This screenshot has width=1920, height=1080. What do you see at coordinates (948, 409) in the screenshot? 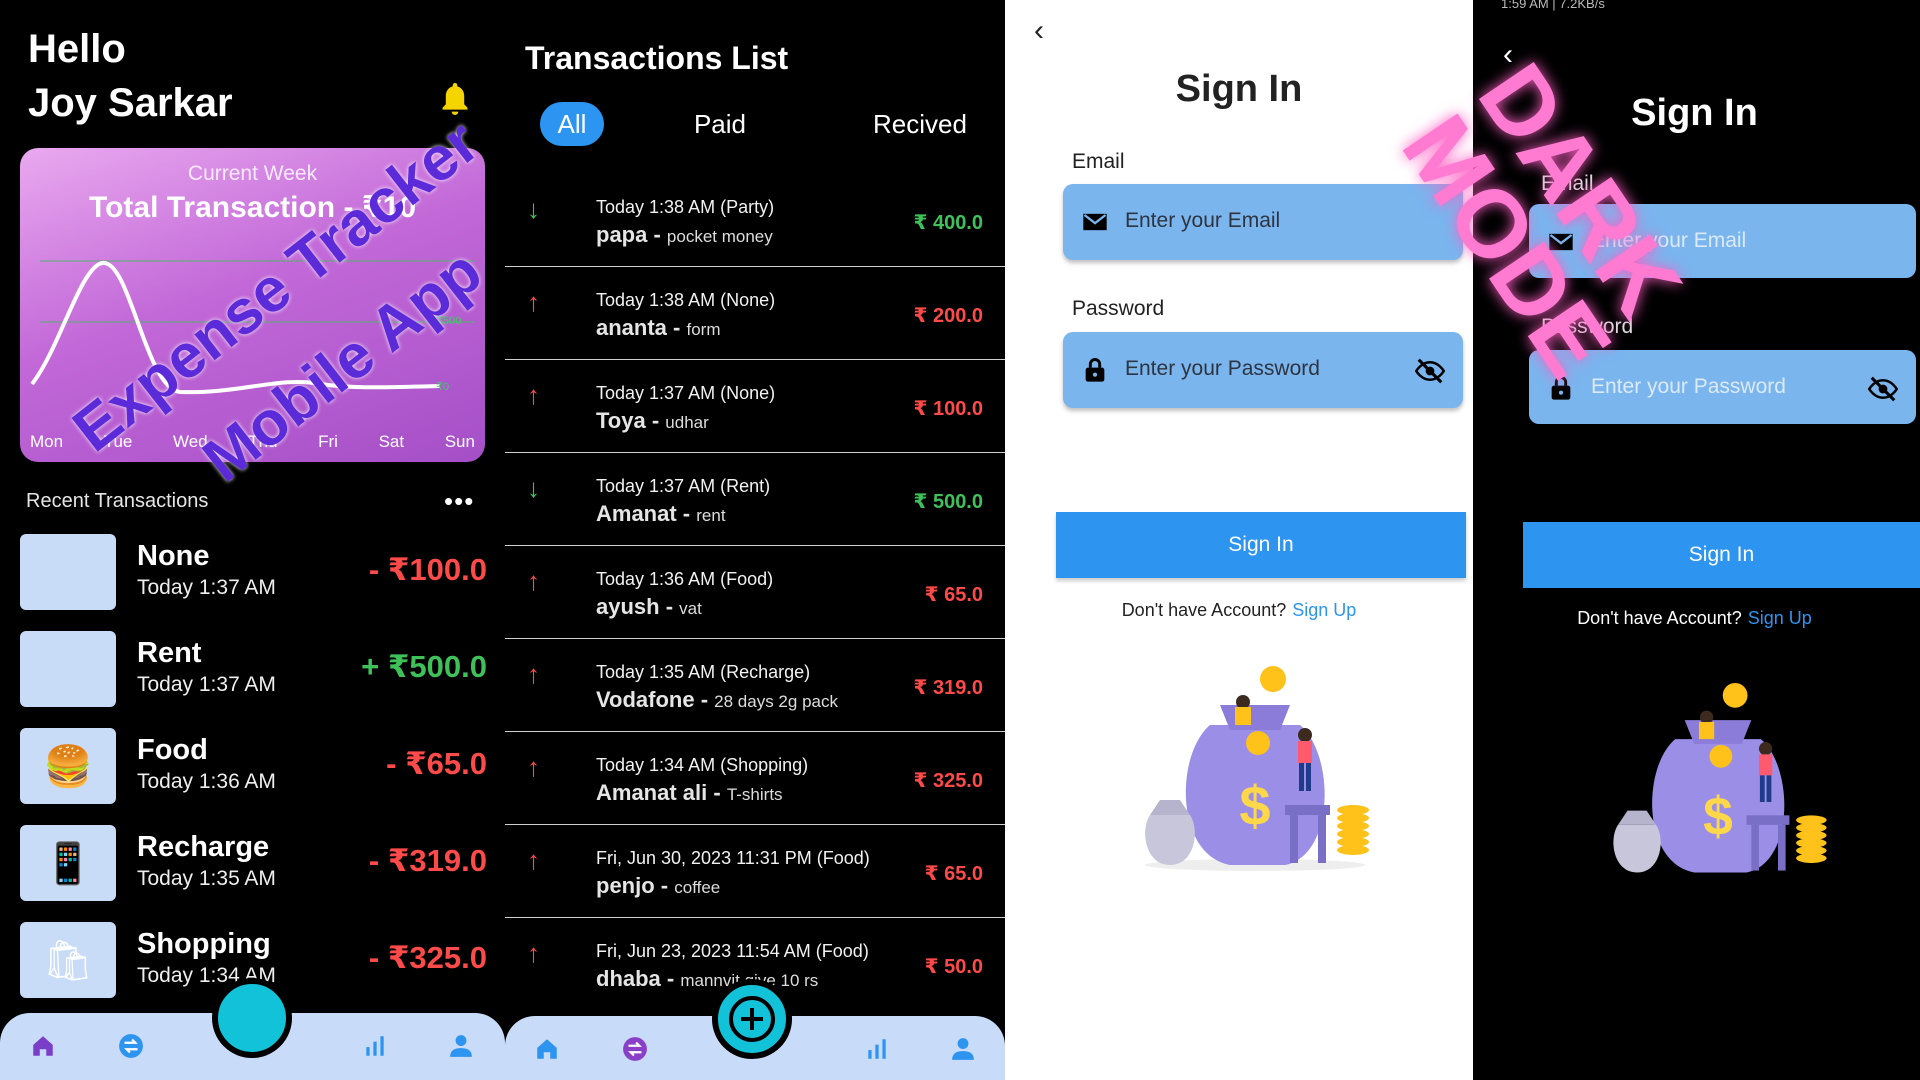
I see `transaction-amount: ₹ 100.0` at bounding box center [948, 409].